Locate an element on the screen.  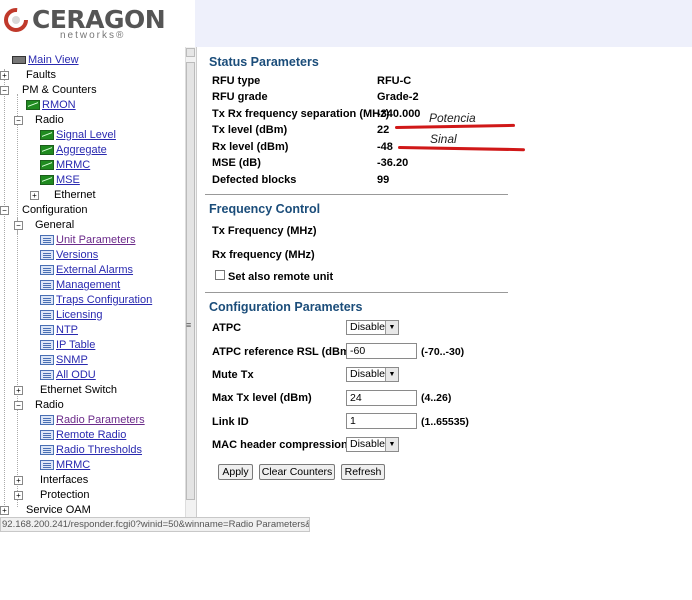
tree-item-interfaces: + Interfaces is located at coordinates (92, 480).